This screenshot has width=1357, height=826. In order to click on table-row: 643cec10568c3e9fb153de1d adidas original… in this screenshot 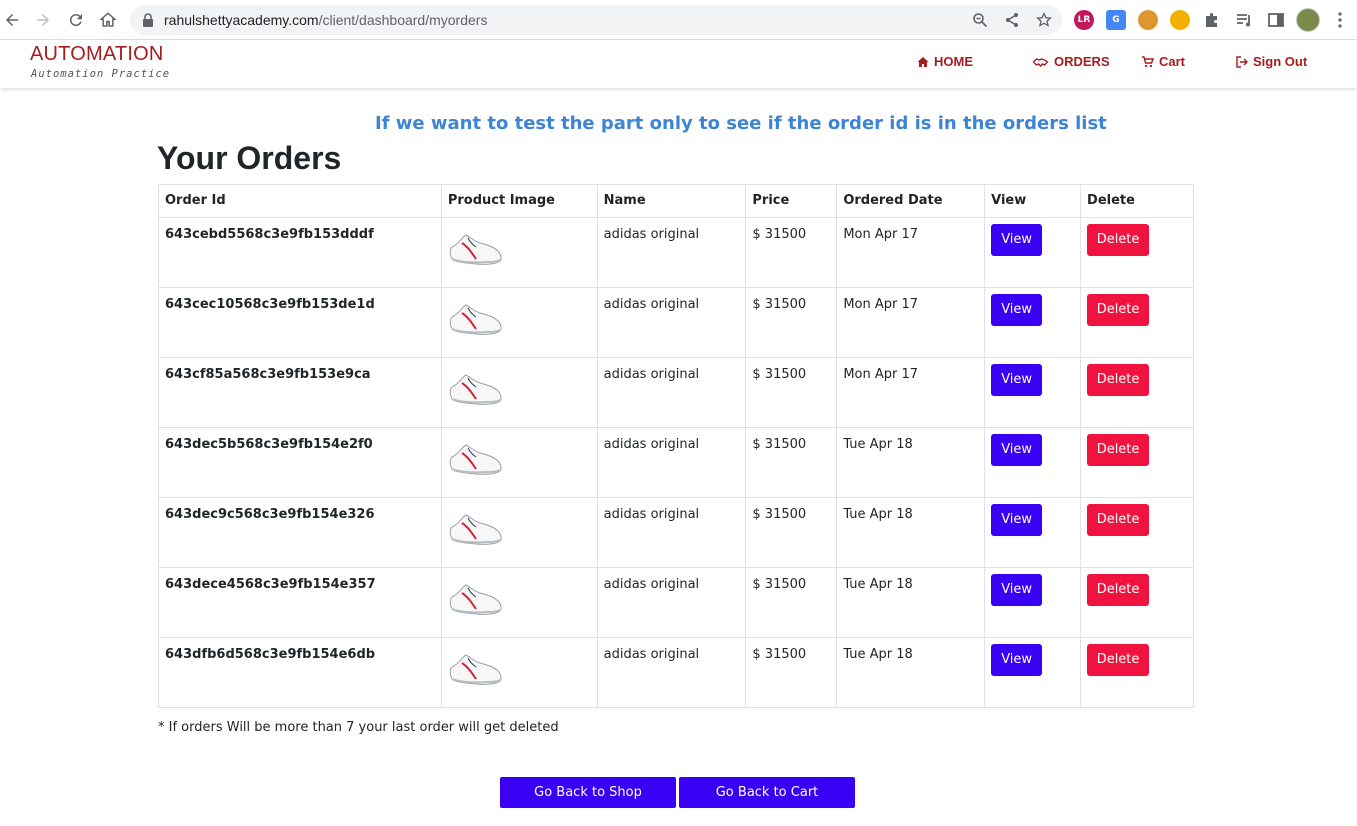, I will do `click(676, 322)`.